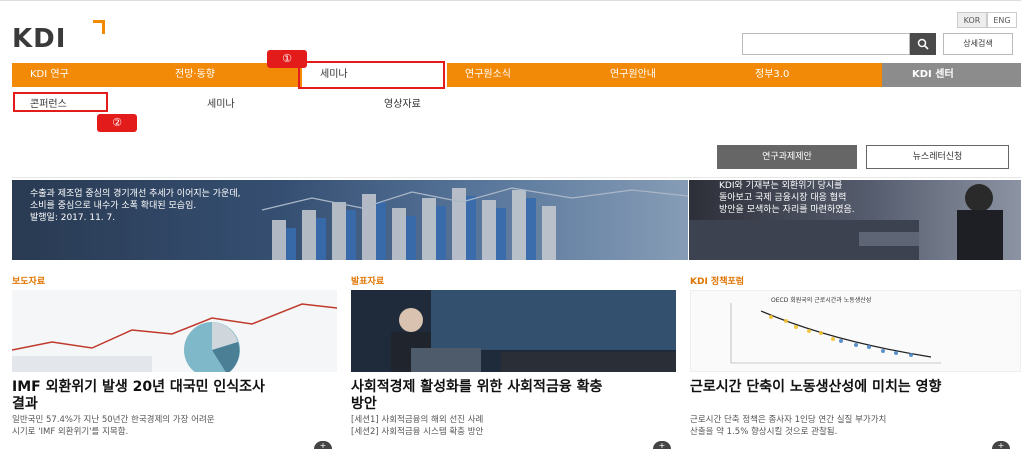 This screenshot has width=1021, height=449. What do you see at coordinates (788, 420) in the screenshot?
I see `card-desc-policy-forum-line-1: 근로시간 단축 정책은 종사자 1인당 연간 실질 부가가치` at bounding box center [788, 420].